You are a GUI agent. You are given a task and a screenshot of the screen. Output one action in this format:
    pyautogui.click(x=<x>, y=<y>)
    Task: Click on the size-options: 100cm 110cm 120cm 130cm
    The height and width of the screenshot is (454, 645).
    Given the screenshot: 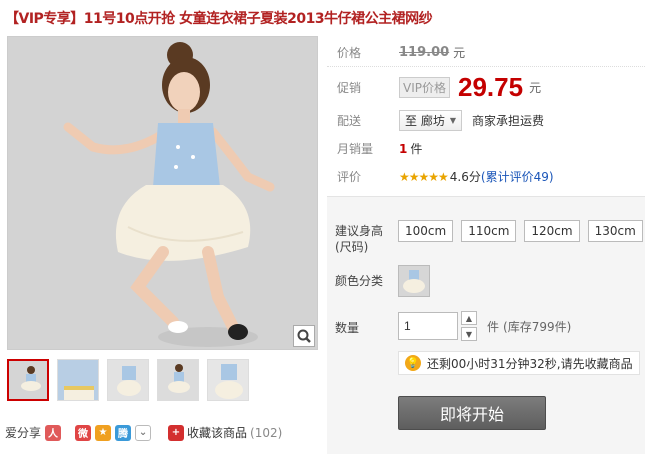 What is the action you would take?
    pyautogui.click(x=520, y=231)
    